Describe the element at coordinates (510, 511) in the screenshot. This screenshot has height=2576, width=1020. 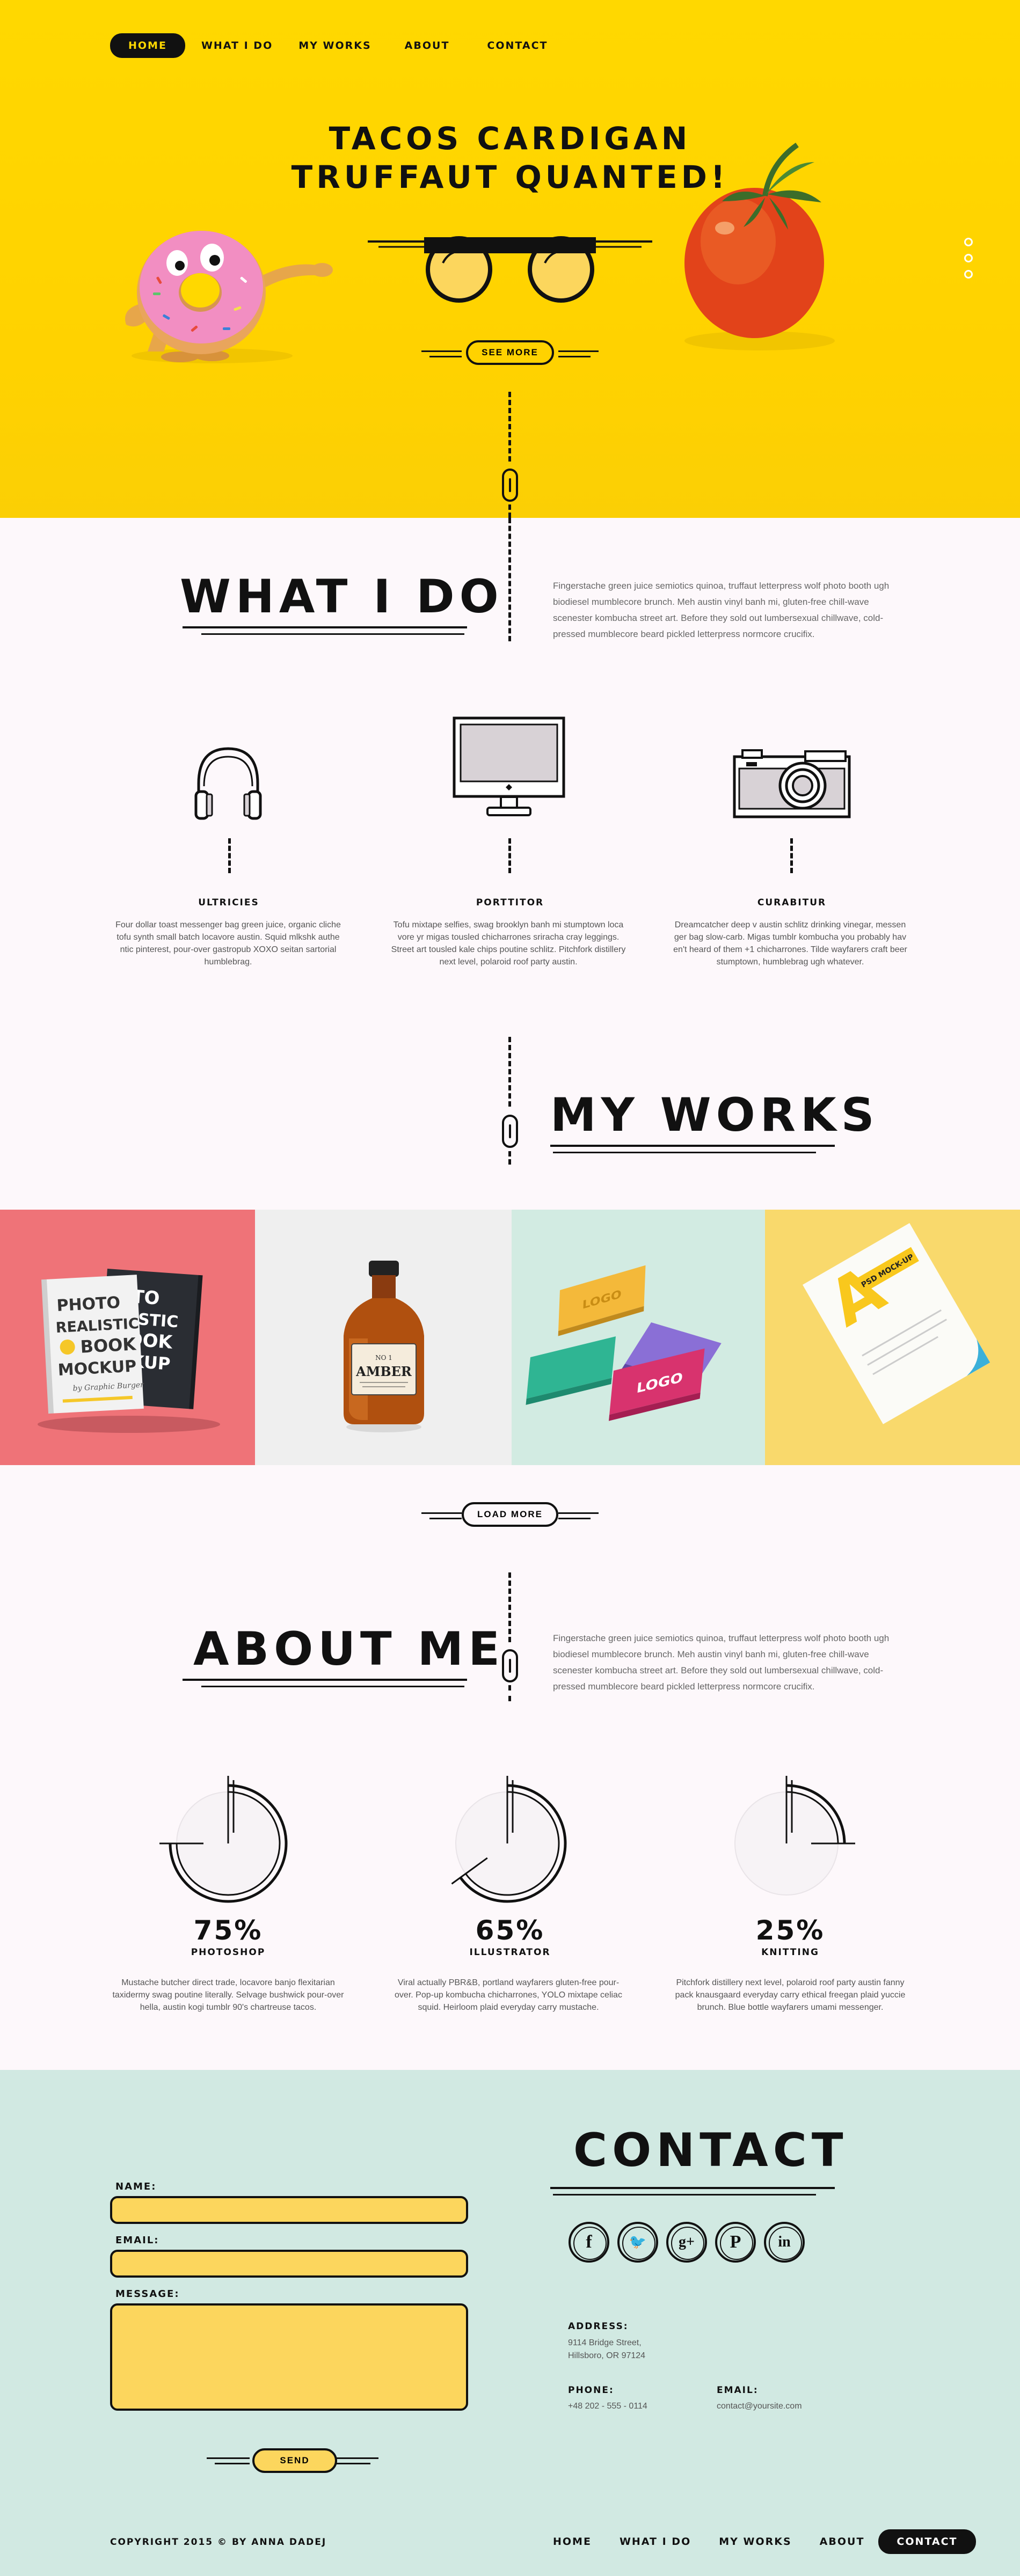
I see `scroll-dashes-lower` at that location.